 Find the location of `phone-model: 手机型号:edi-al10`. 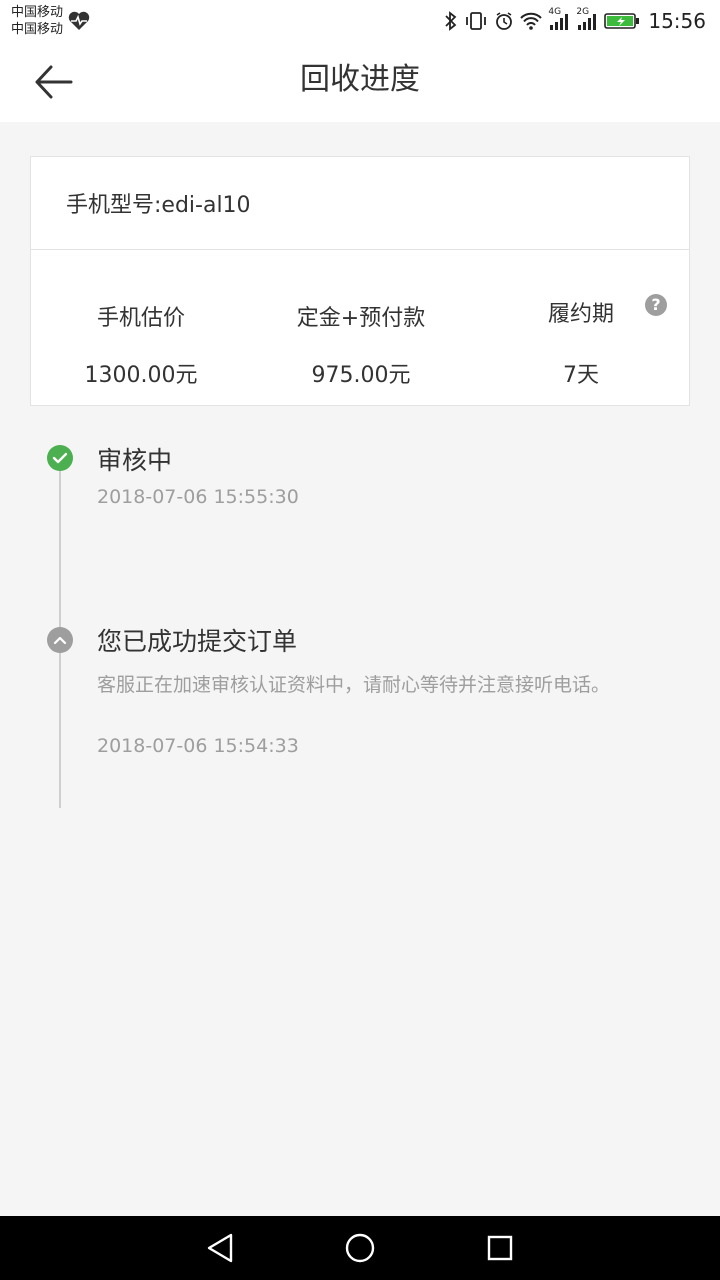

phone-model: 手机型号:edi-al10 is located at coordinates (360, 203).